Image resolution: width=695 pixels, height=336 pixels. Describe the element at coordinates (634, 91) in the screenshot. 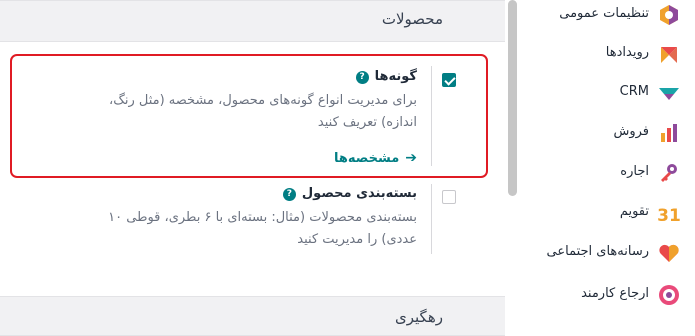

I see `sidebar-item-label: CRM` at that location.